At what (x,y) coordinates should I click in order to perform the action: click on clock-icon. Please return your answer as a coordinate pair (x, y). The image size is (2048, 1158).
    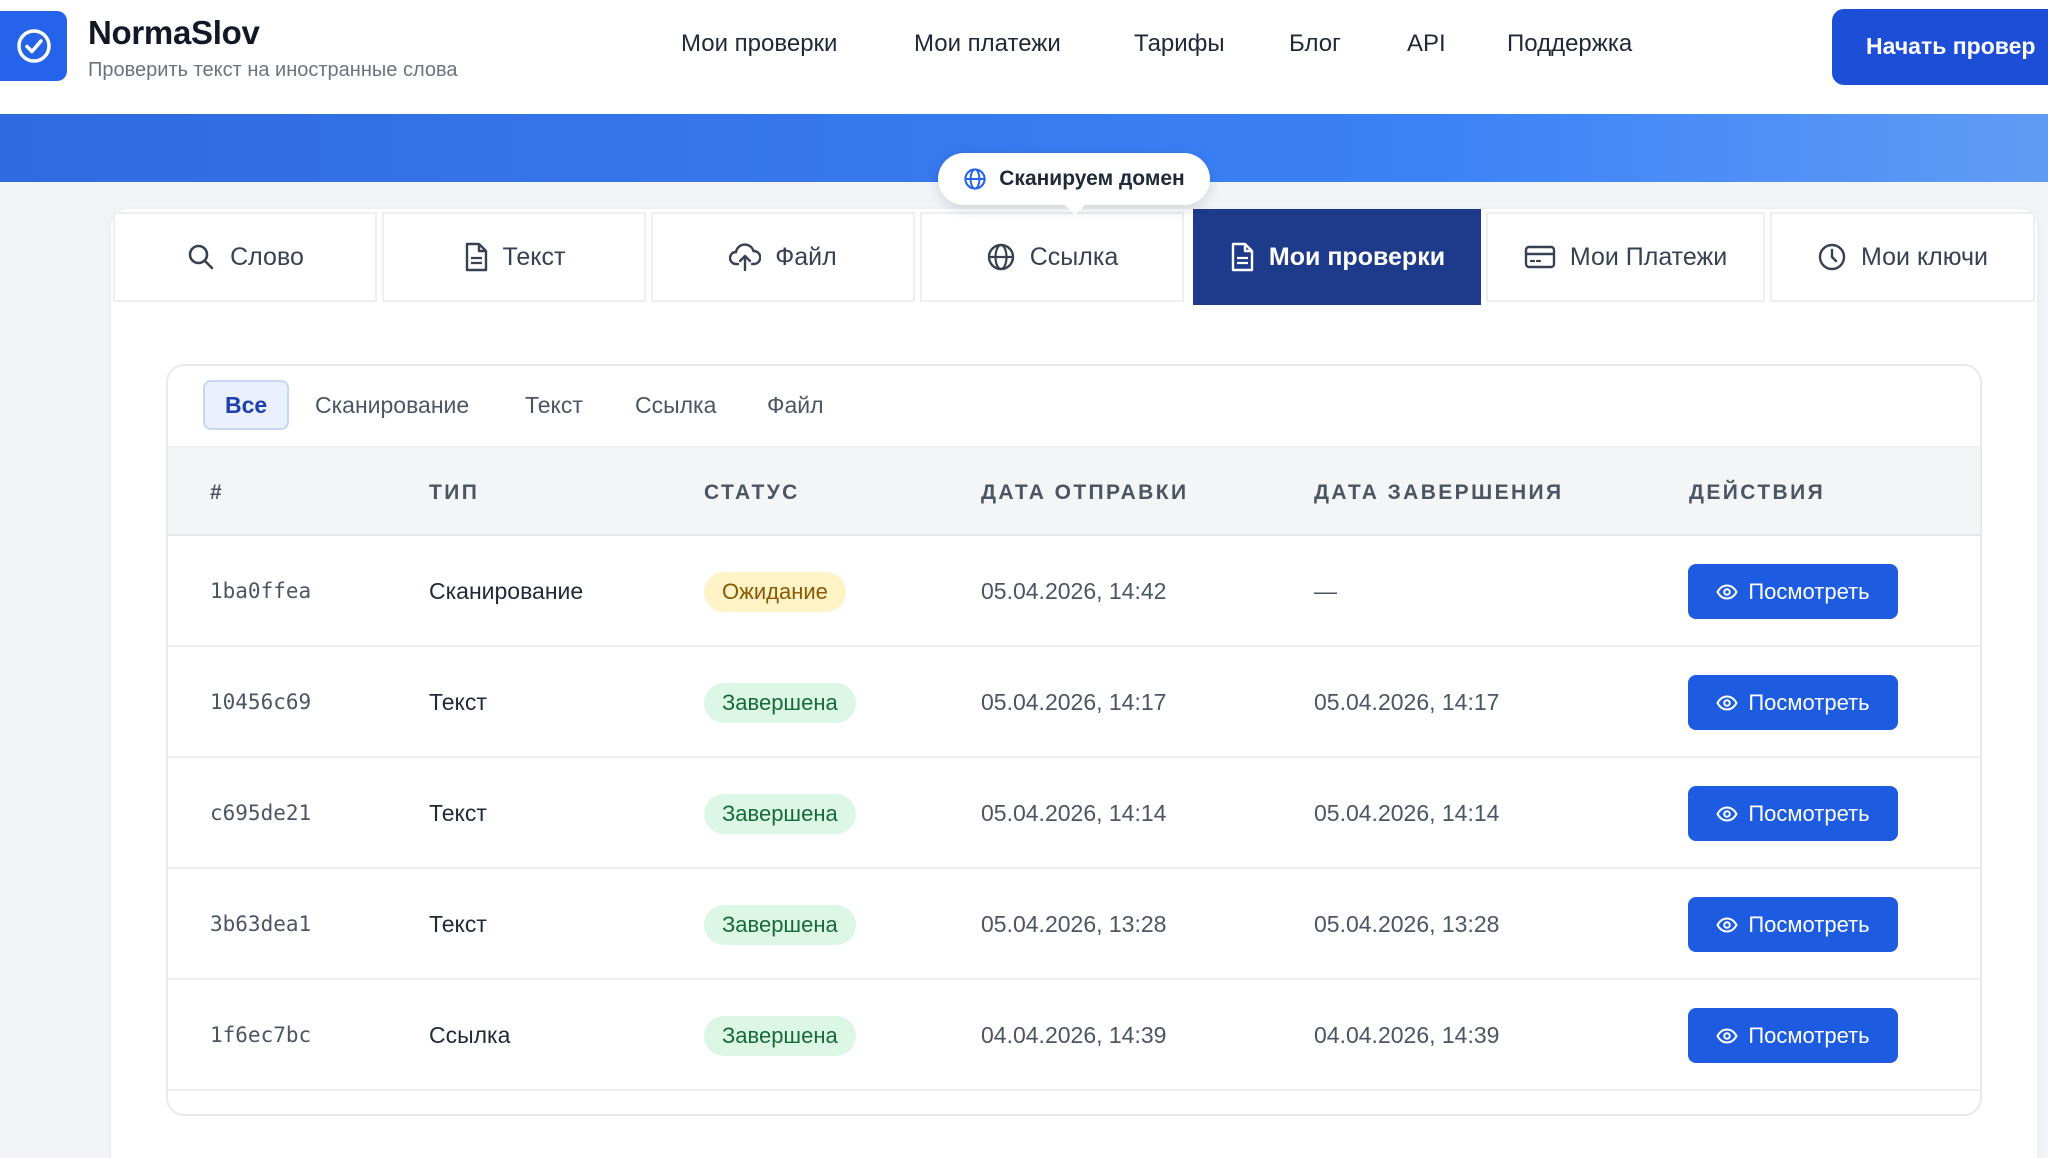
    Looking at the image, I should click on (1832, 257).